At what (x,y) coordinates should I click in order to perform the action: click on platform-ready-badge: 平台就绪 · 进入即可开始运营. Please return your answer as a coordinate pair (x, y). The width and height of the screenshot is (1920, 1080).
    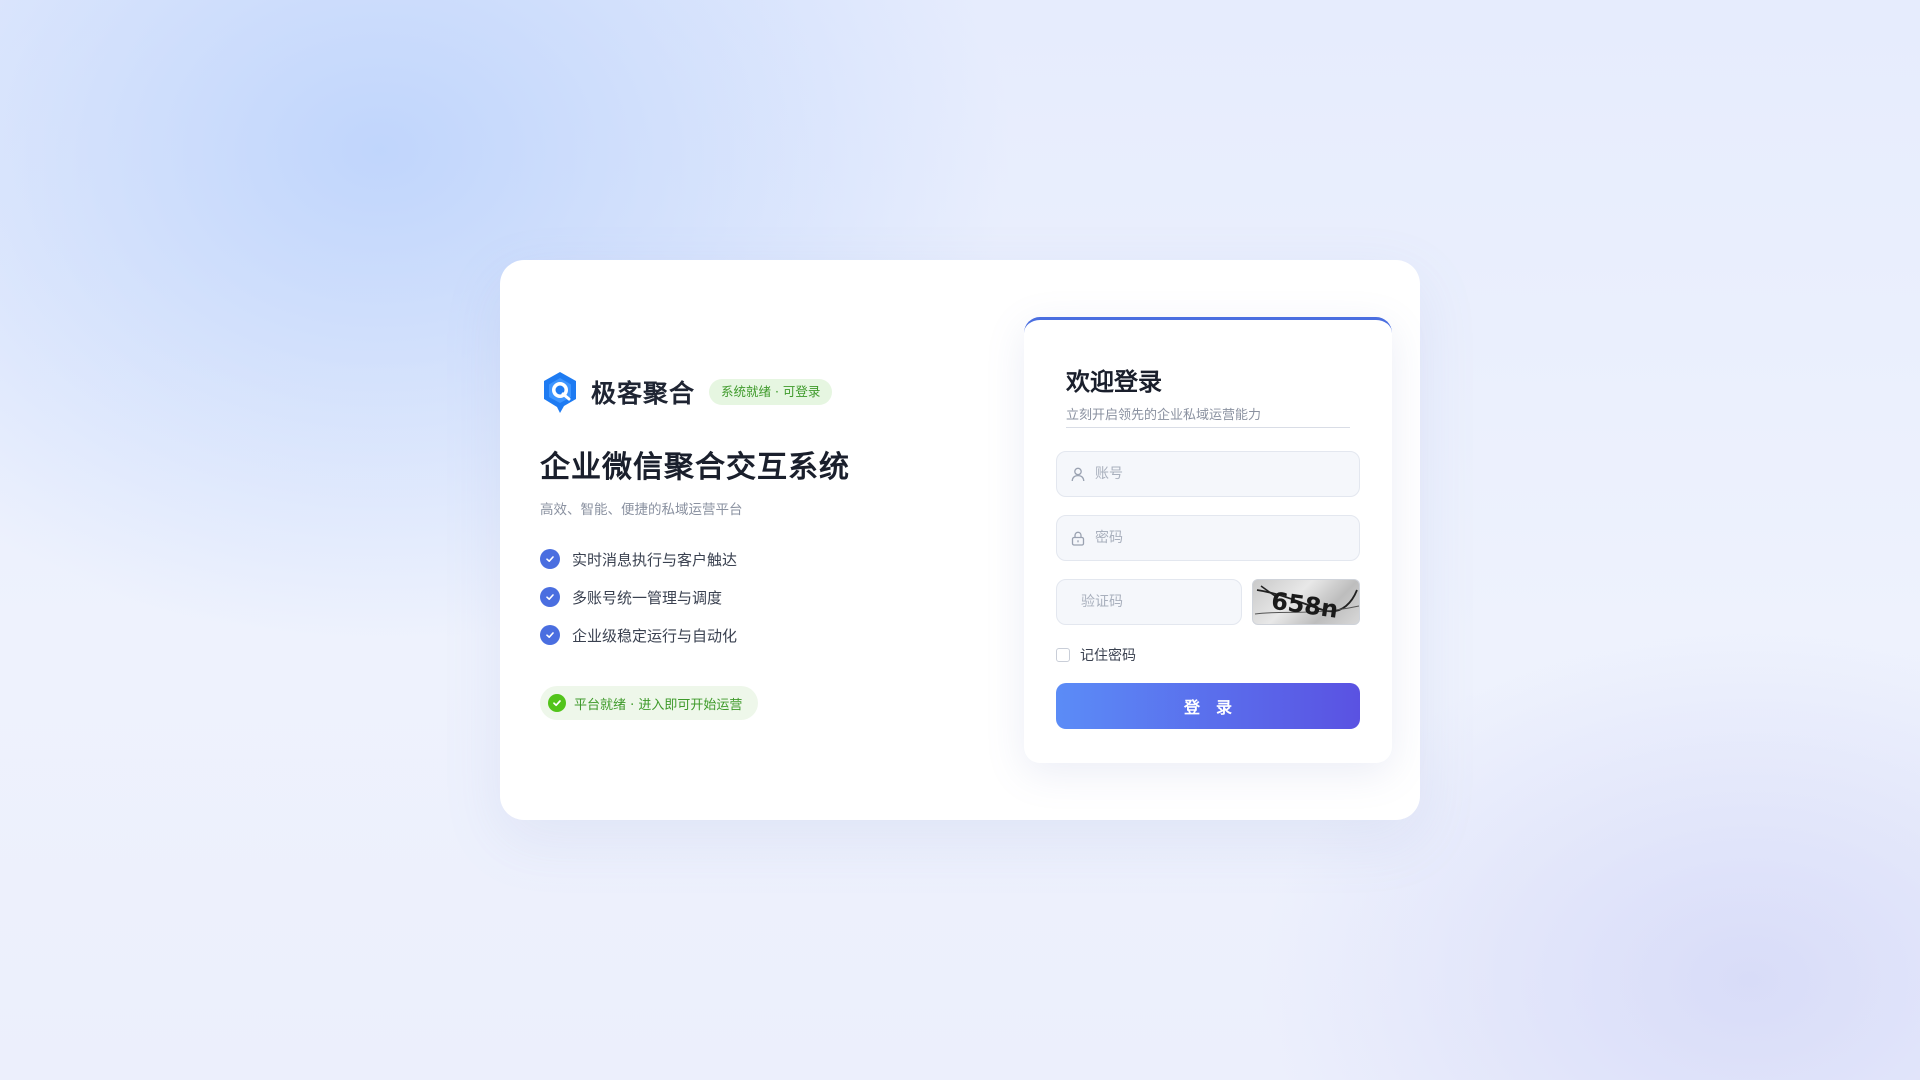
    Looking at the image, I should click on (649, 703).